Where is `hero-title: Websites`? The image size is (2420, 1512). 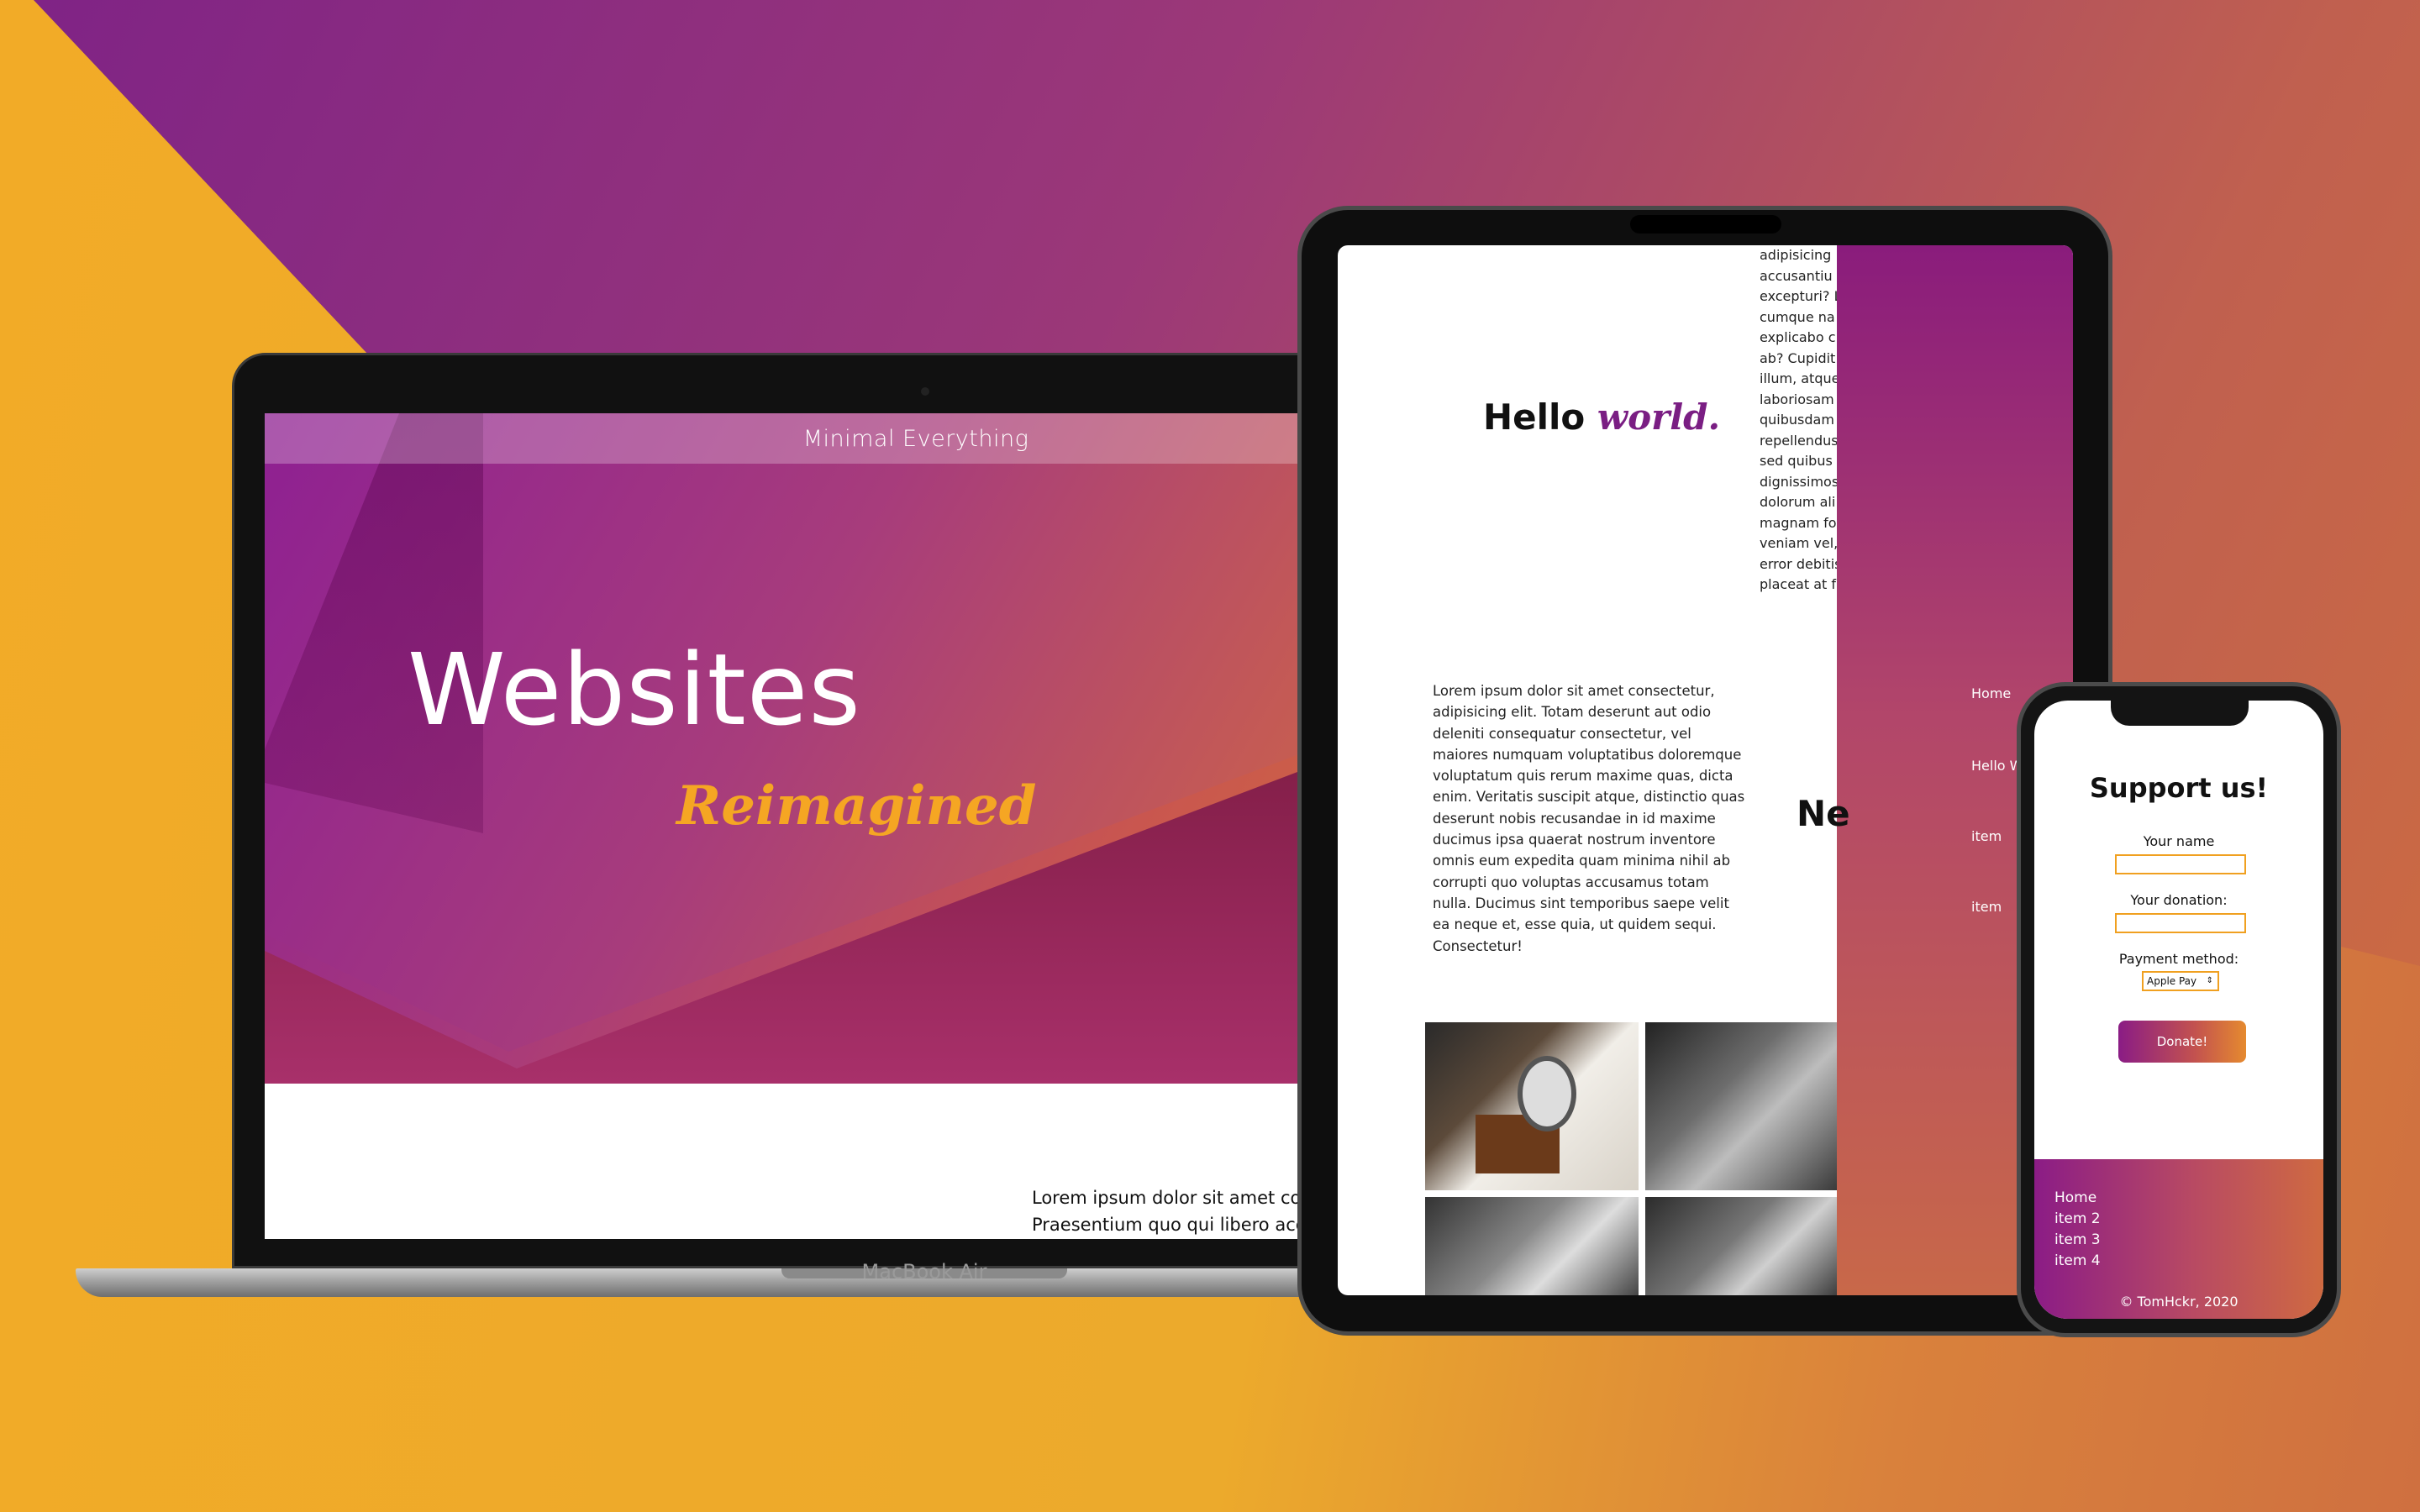
hero-title: Websites is located at coordinates (634, 690).